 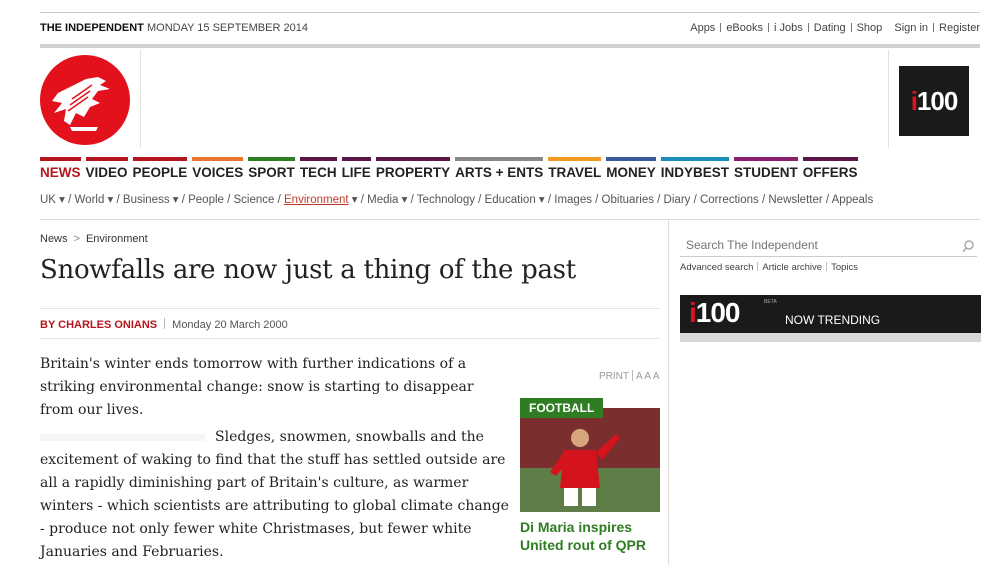 I want to click on i100-logo: i100, so click(x=934, y=101).